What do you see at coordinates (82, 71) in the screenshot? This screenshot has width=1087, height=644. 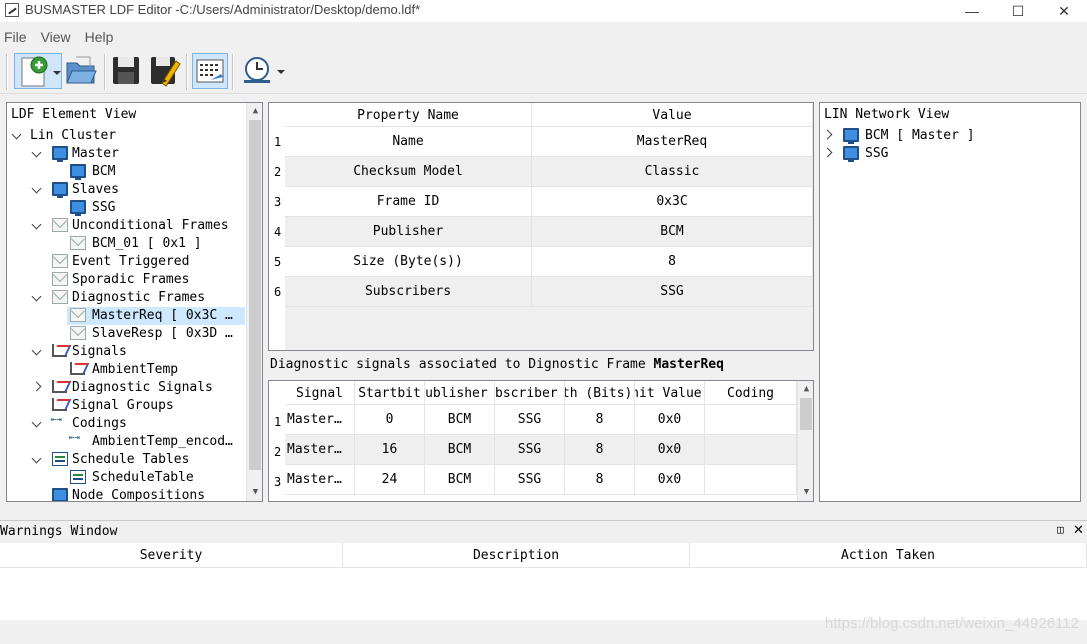 I see `open-button` at bounding box center [82, 71].